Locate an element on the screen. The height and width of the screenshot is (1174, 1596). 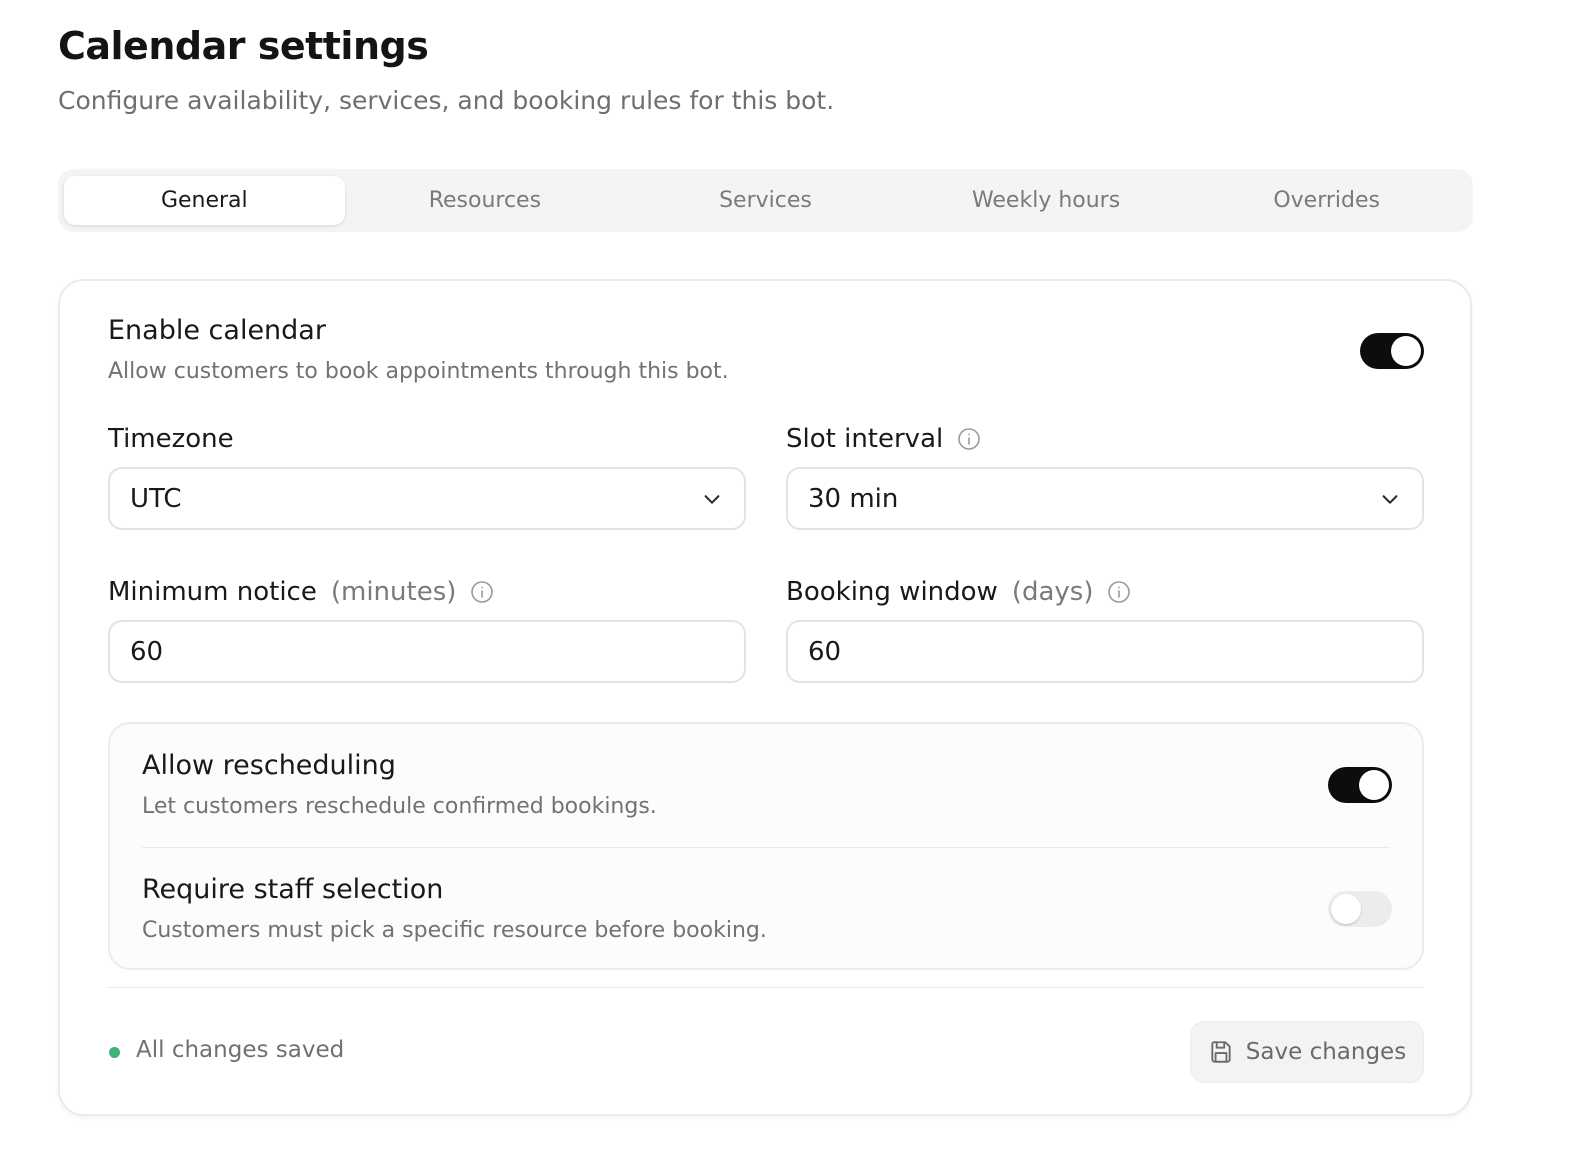
booking-window-value: 60 is located at coordinates (825, 651).